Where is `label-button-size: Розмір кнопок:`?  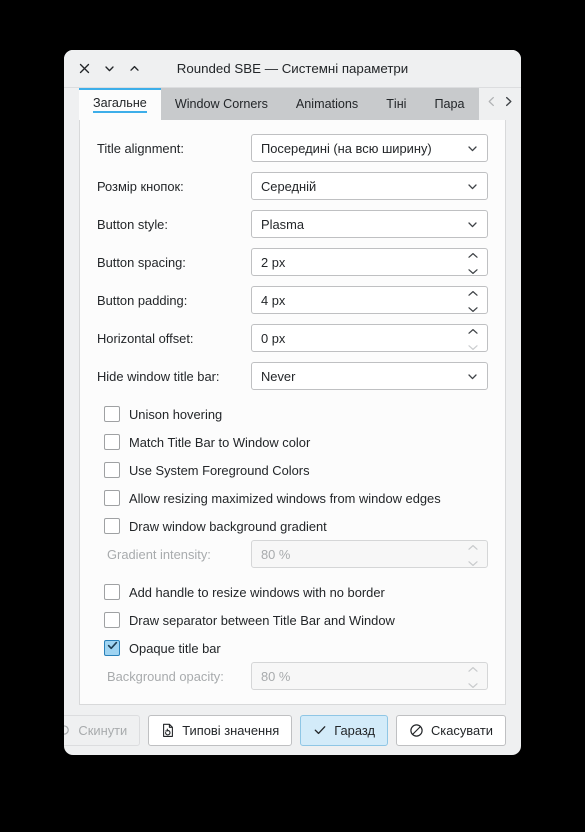
label-button-size: Розмір кнопок: is located at coordinates (140, 186).